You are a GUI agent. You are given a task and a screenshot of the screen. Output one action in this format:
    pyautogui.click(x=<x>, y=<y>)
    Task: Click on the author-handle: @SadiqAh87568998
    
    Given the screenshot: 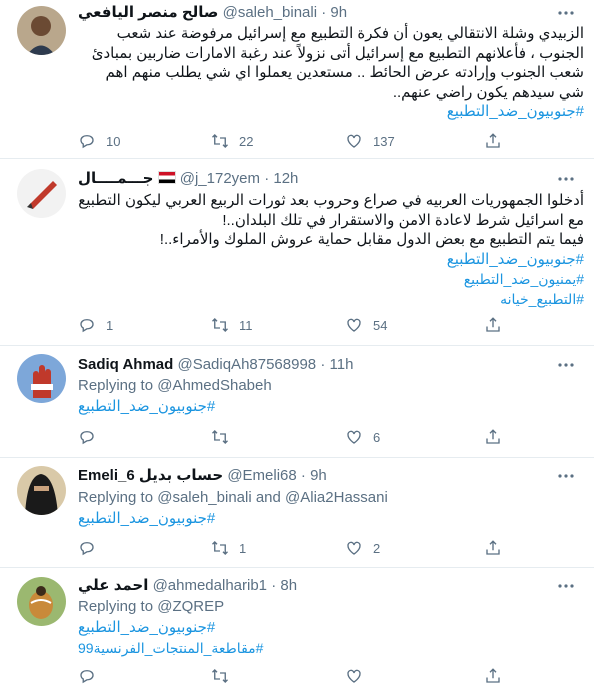 What is the action you would take?
    pyautogui.click(x=246, y=364)
    